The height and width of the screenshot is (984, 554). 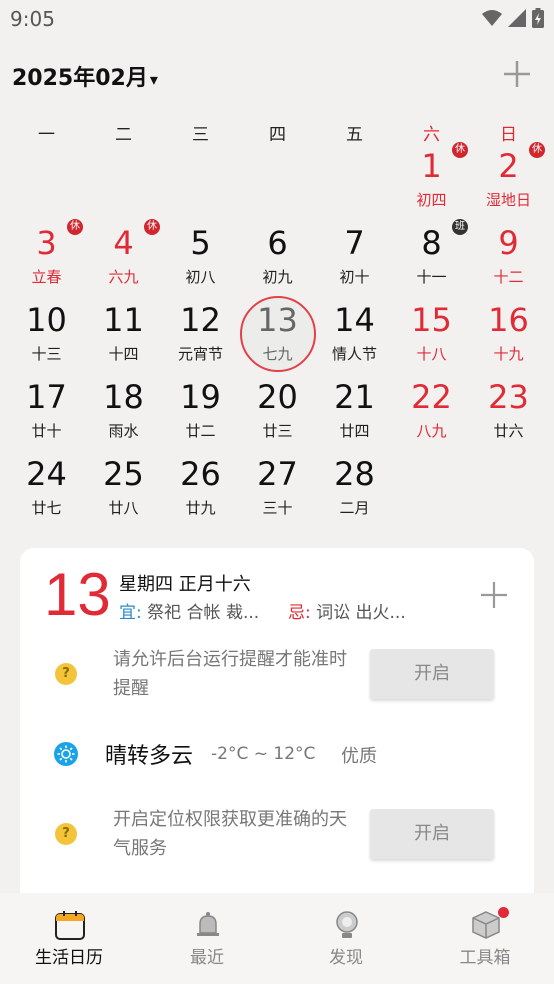 What do you see at coordinates (123, 397) in the screenshot?
I see `day-number: 18` at bounding box center [123, 397].